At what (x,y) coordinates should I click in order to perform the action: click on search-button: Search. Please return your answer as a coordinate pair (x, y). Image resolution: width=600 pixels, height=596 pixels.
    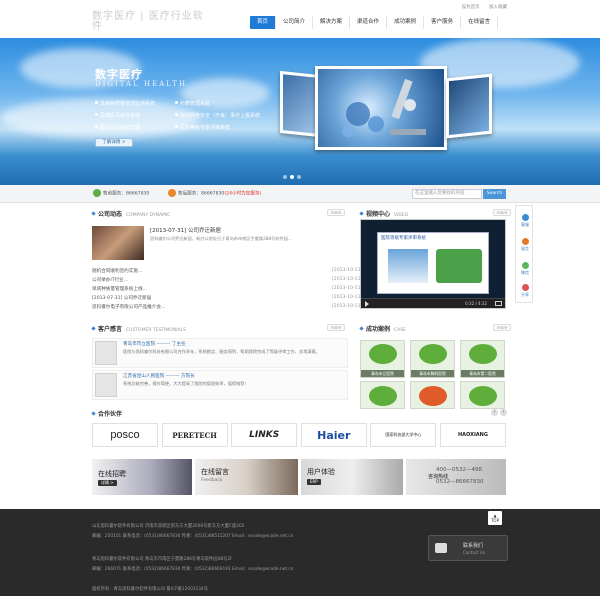
    Looking at the image, I should click on (494, 194).